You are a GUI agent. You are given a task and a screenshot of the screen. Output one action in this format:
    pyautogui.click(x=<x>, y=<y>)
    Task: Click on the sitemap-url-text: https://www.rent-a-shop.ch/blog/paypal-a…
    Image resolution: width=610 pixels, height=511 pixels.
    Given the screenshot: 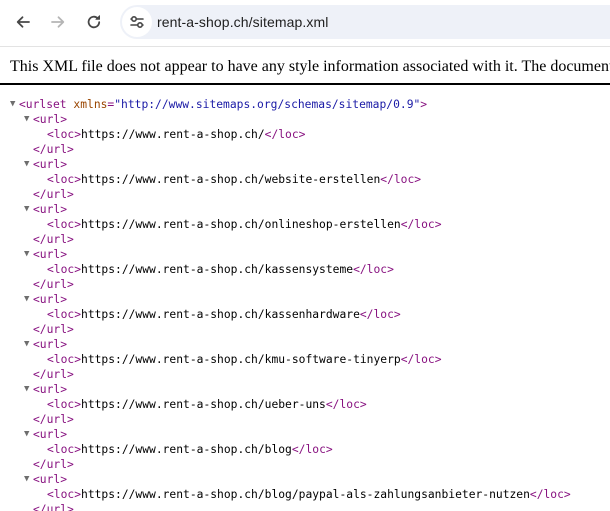 What is the action you would take?
    pyautogui.click(x=305, y=494)
    